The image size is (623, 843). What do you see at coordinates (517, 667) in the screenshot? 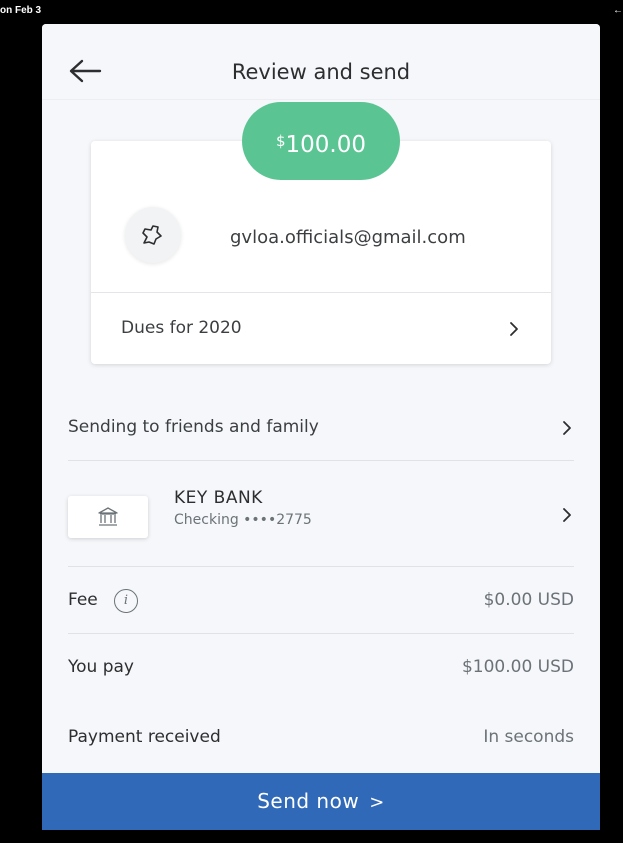
I see `you-pay-value: $100.00 USD` at bounding box center [517, 667].